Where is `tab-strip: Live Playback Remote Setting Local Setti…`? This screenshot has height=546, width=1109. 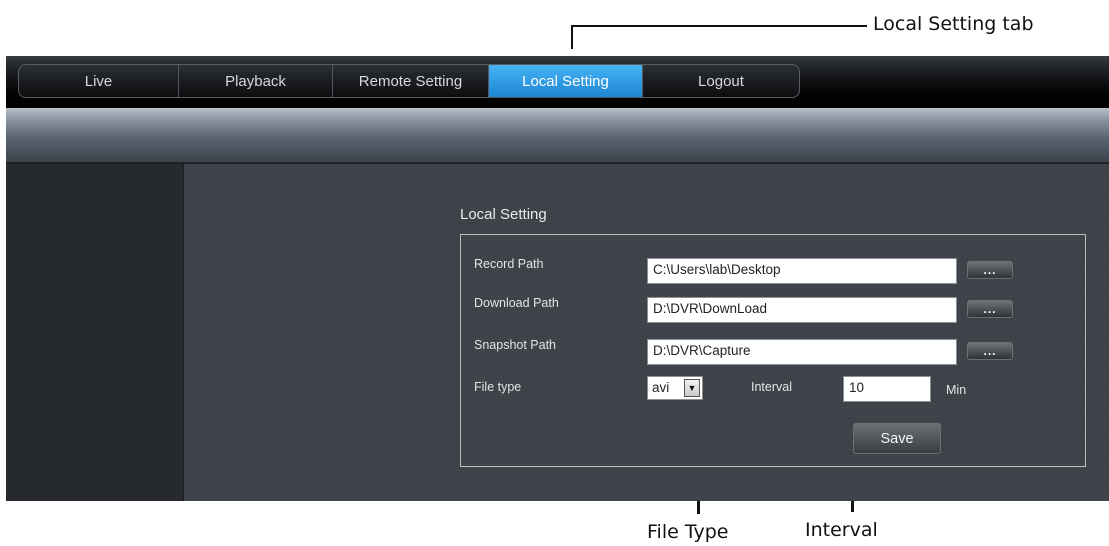 tab-strip: Live Playback Remote Setting Local Setti… is located at coordinates (409, 81).